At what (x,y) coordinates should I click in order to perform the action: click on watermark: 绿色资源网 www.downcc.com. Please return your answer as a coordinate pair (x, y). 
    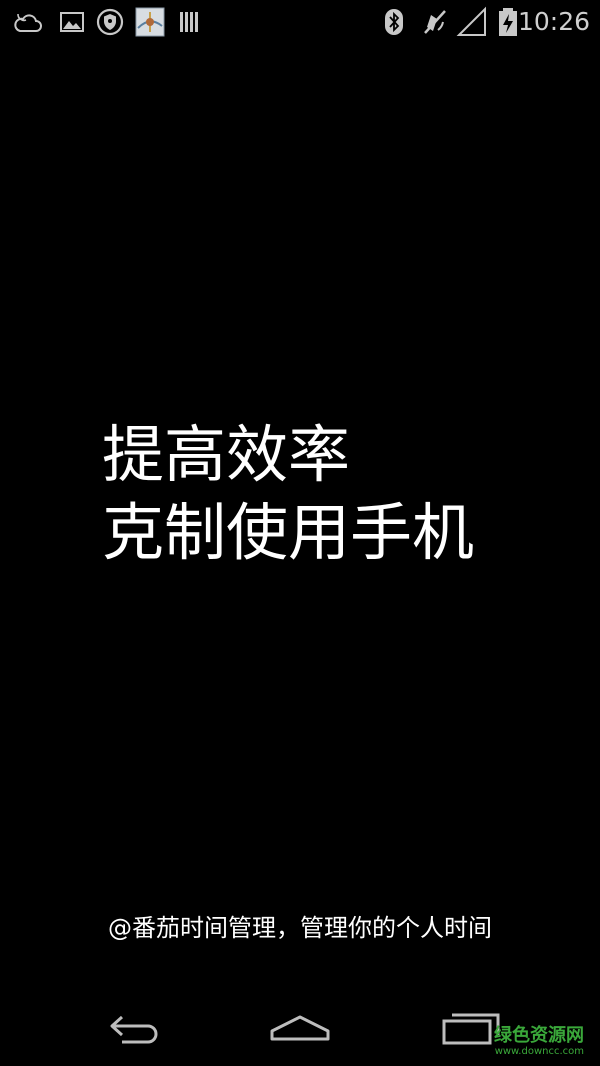
    Looking at the image, I should click on (539, 1042).